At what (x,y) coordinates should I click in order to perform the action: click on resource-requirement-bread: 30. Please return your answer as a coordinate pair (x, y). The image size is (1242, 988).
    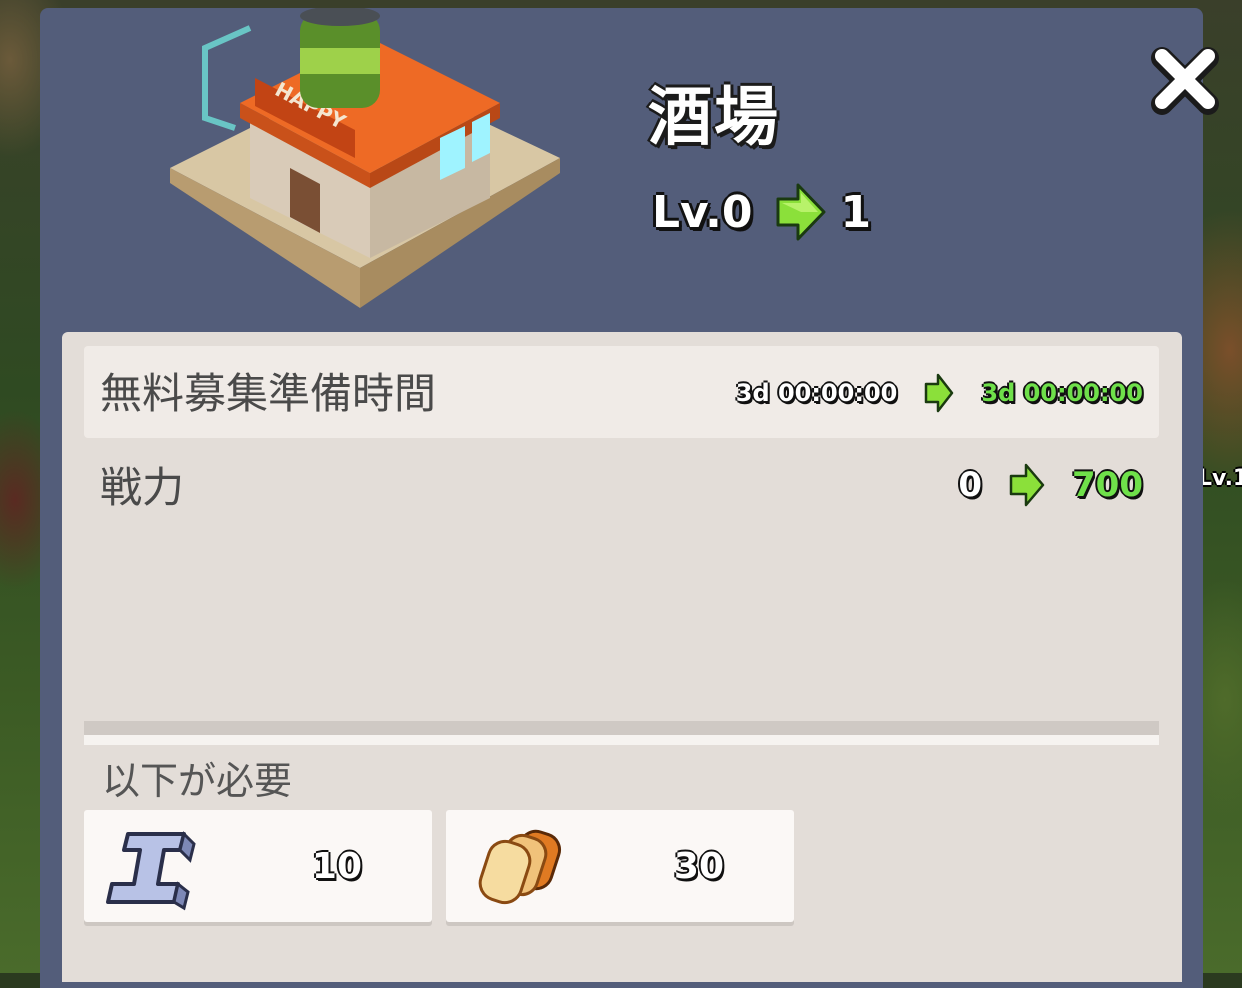
    Looking at the image, I should click on (620, 866).